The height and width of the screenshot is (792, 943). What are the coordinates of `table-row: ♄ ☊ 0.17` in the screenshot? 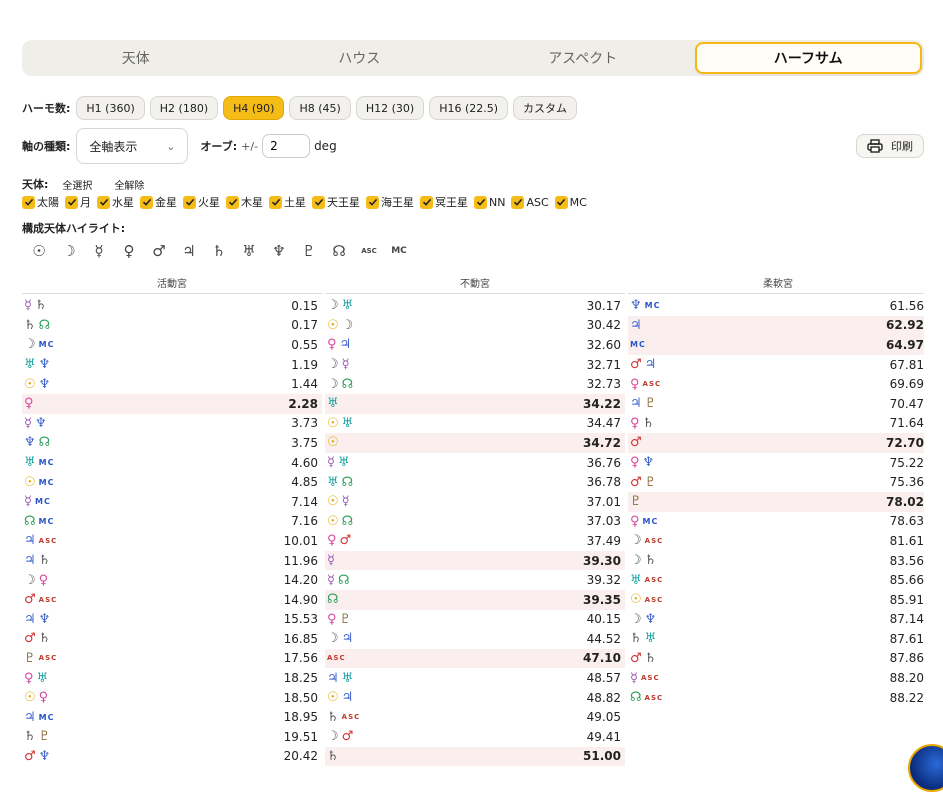 It's located at (172, 326).